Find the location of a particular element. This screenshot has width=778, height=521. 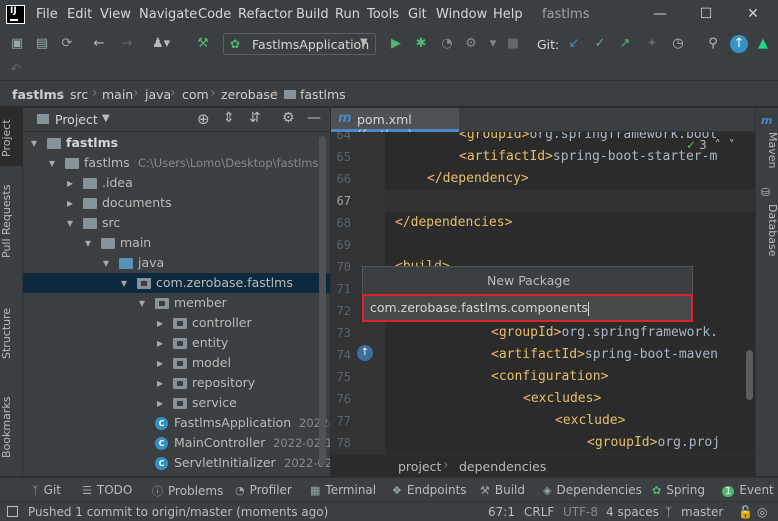

editor-tab-pom: m pom.xml (fastlms) is located at coordinates (395, 125).